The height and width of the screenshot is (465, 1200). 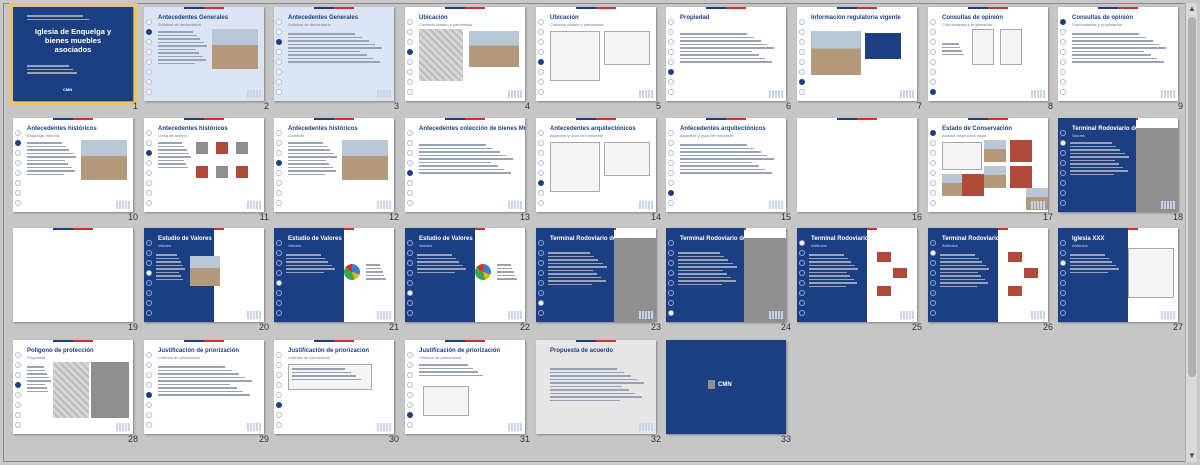 I want to click on slide-thumbnail-5: Ubicación Contexto urbano y patrimonial 5, so click(x=601, y=60).